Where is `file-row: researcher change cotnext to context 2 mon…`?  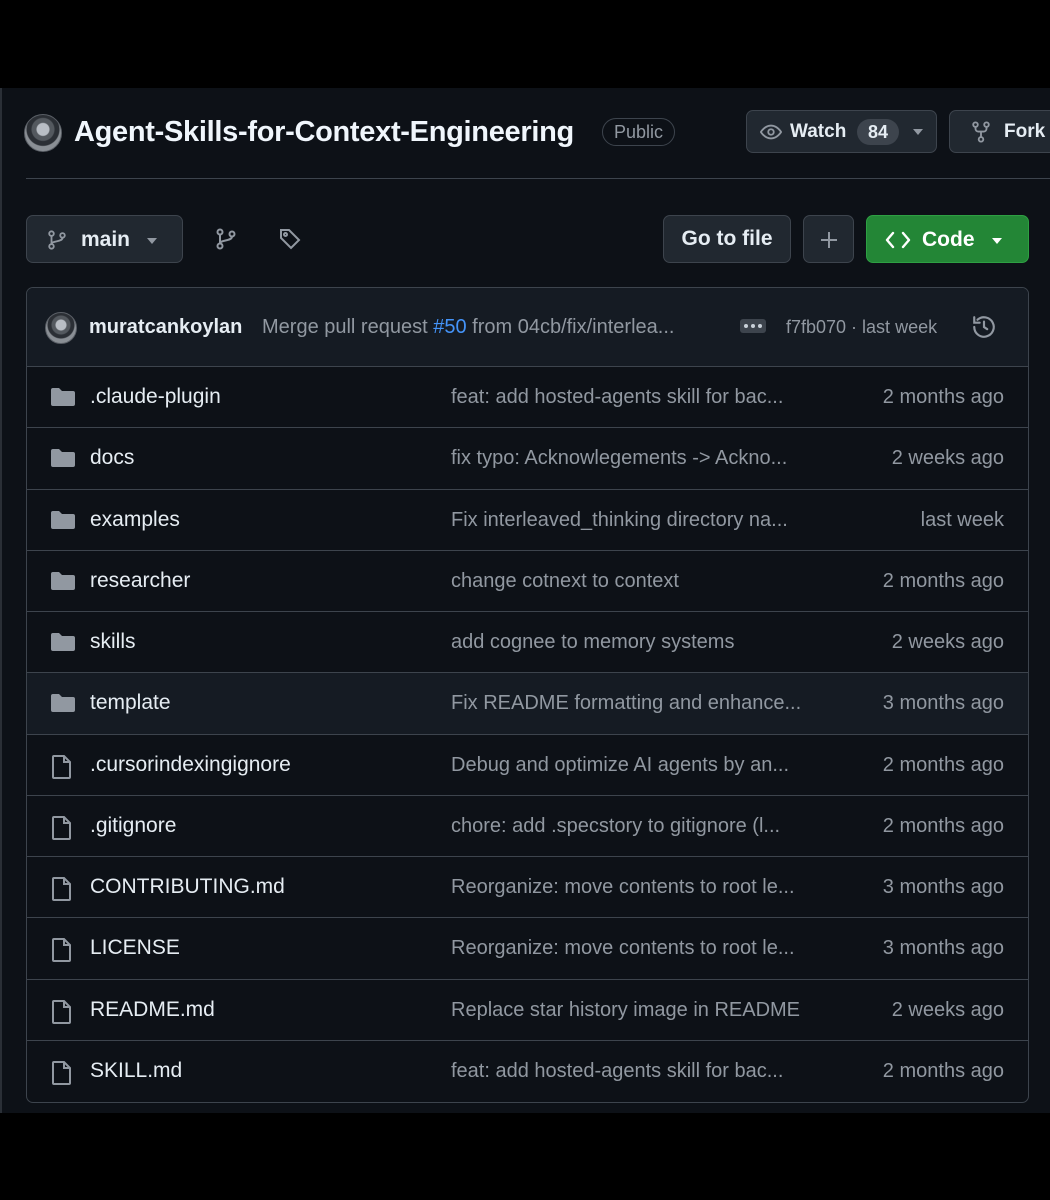 file-row: researcher change cotnext to context 2 mon… is located at coordinates (527, 581).